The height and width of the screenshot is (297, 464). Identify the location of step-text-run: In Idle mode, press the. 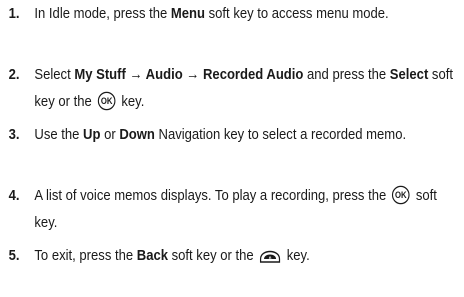
(102, 13).